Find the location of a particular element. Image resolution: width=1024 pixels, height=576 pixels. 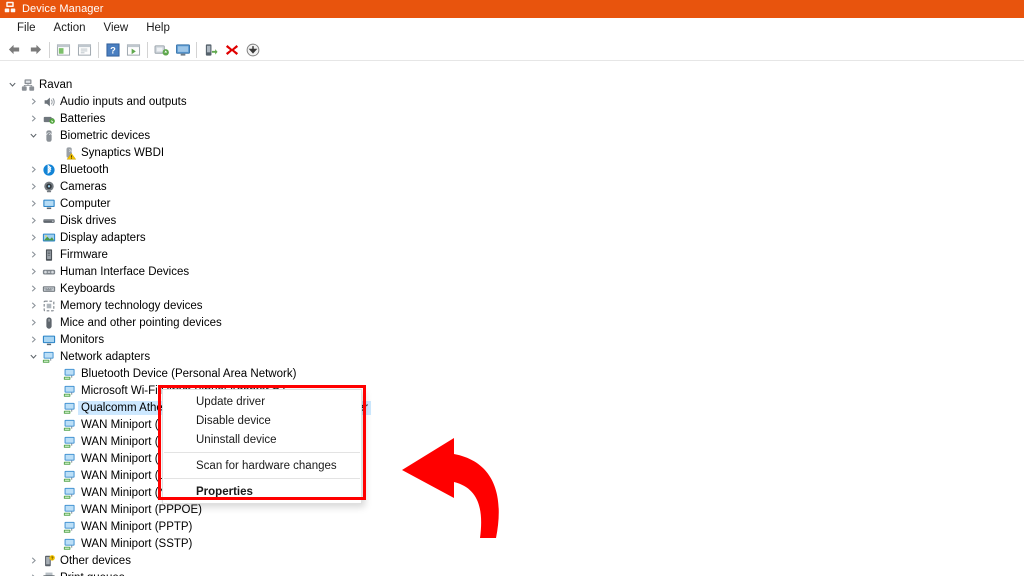

tree-item: WAN Miniport (IP) is located at coordinates (86, 441).